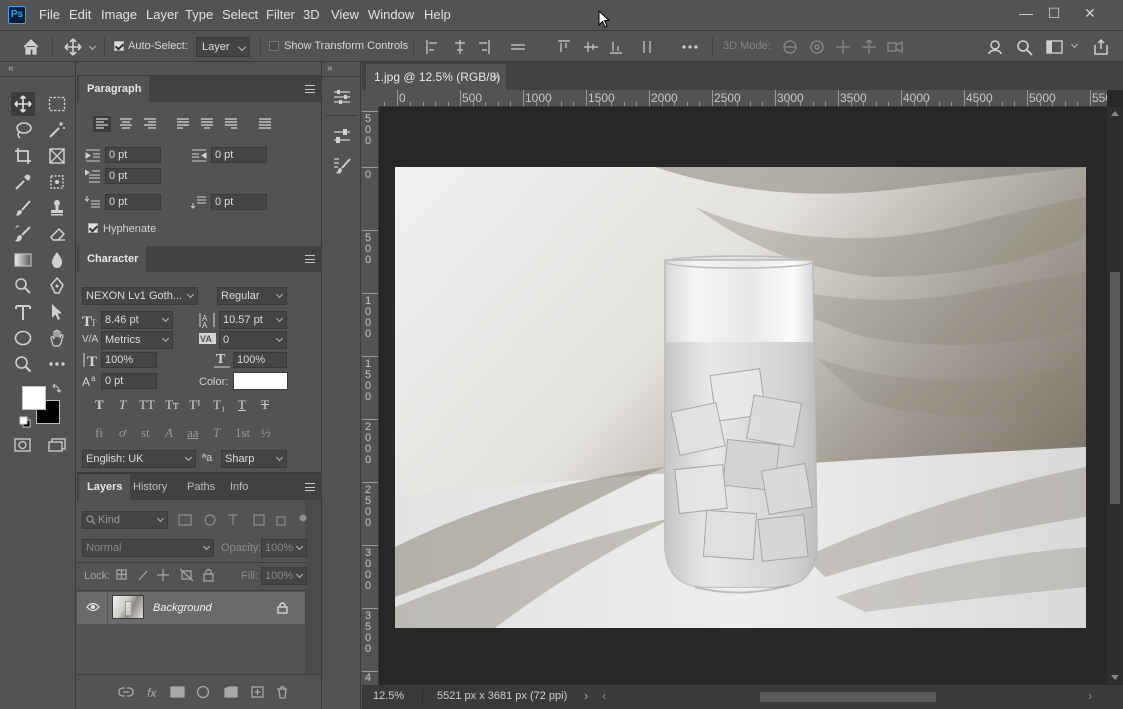 This screenshot has width=1123, height=709. Describe the element at coordinates (310, 487) in the screenshot. I see `layers-panel-menu-icon` at that location.